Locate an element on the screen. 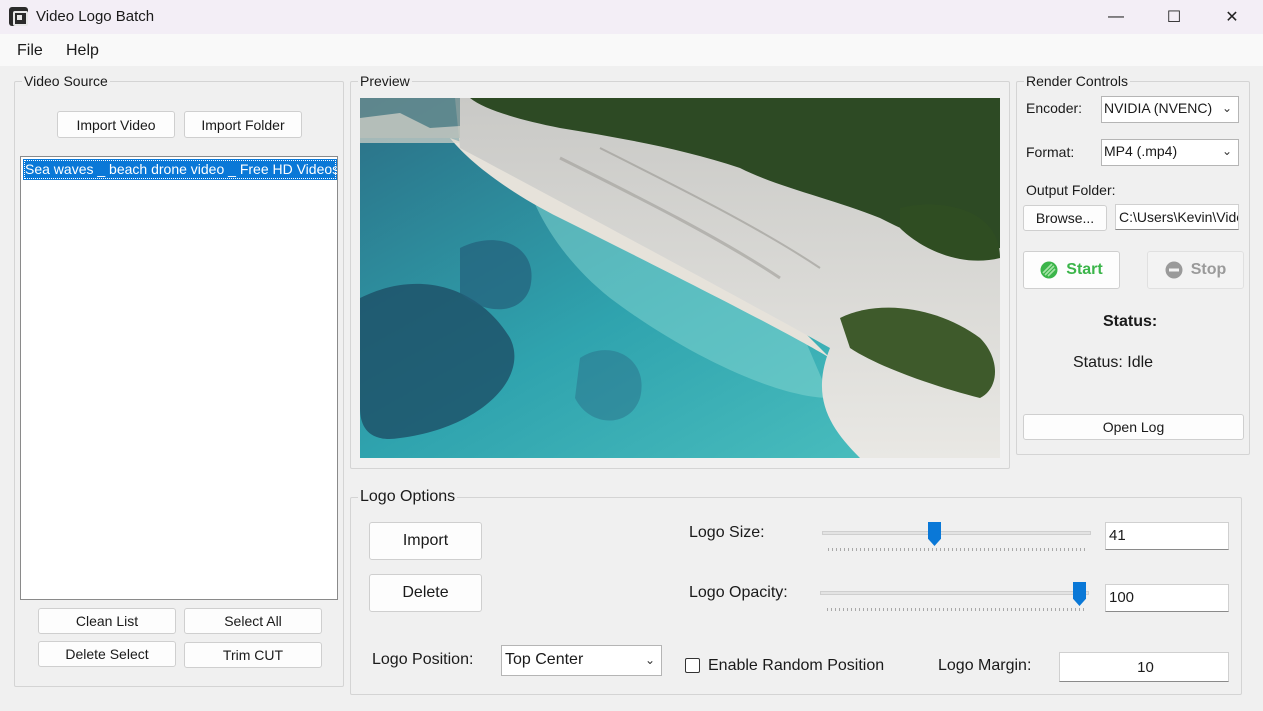 The width and height of the screenshot is (1263, 711). logo-size-ticks is located at coordinates (956, 549).